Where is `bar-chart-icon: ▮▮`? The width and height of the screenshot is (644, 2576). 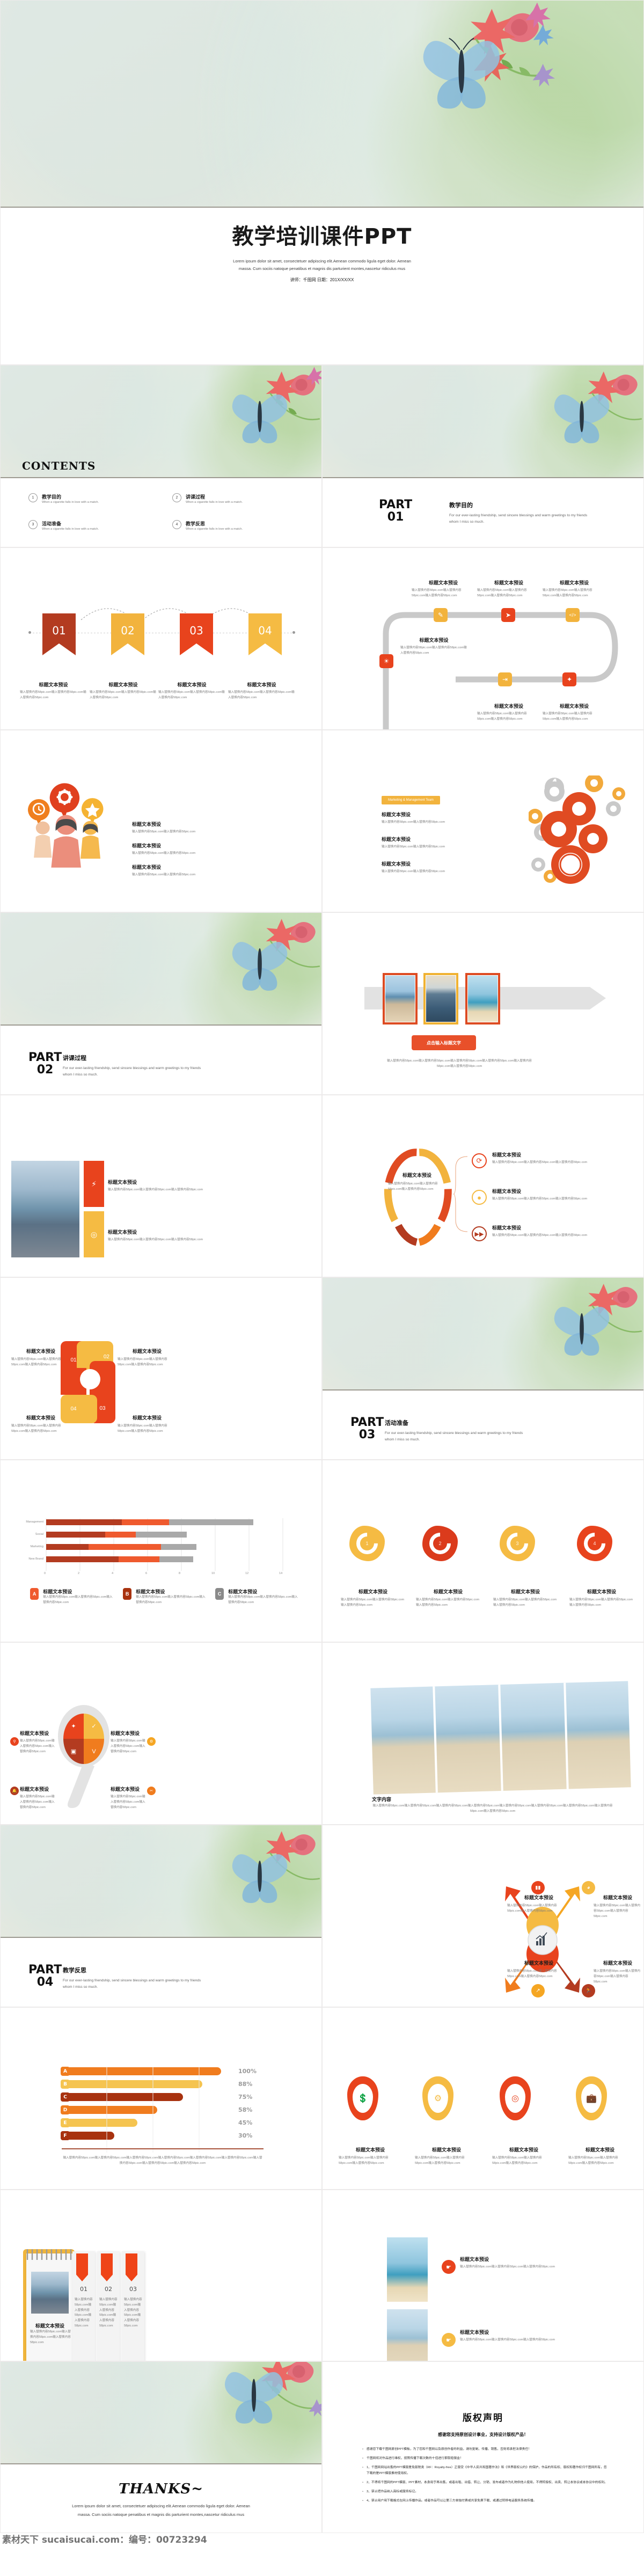 bar-chart-icon: ▮▮ is located at coordinates (538, 1887).